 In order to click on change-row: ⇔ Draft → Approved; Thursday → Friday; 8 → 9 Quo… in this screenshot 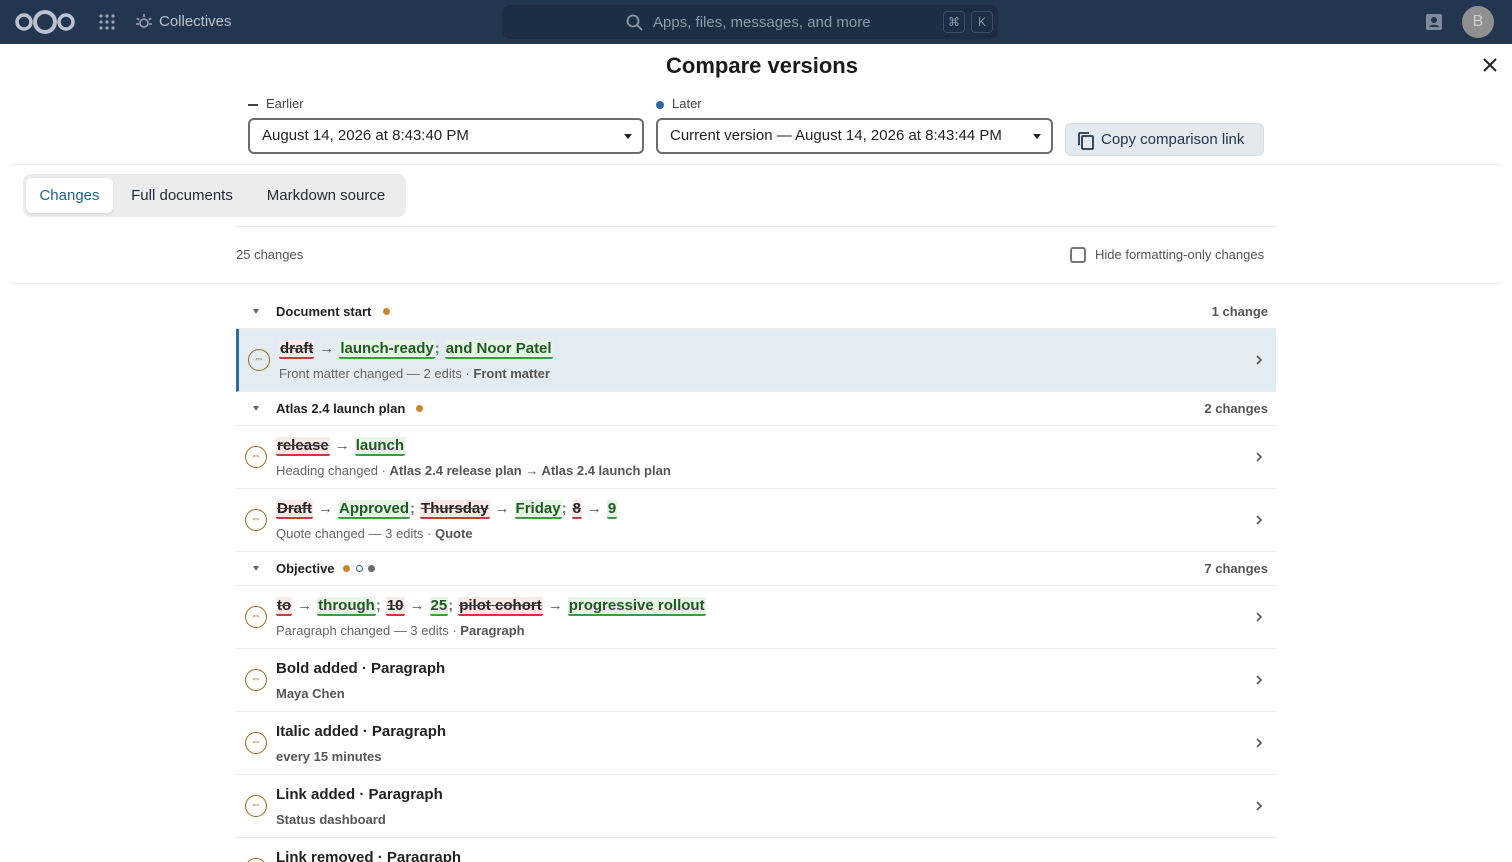, I will do `click(756, 520)`.